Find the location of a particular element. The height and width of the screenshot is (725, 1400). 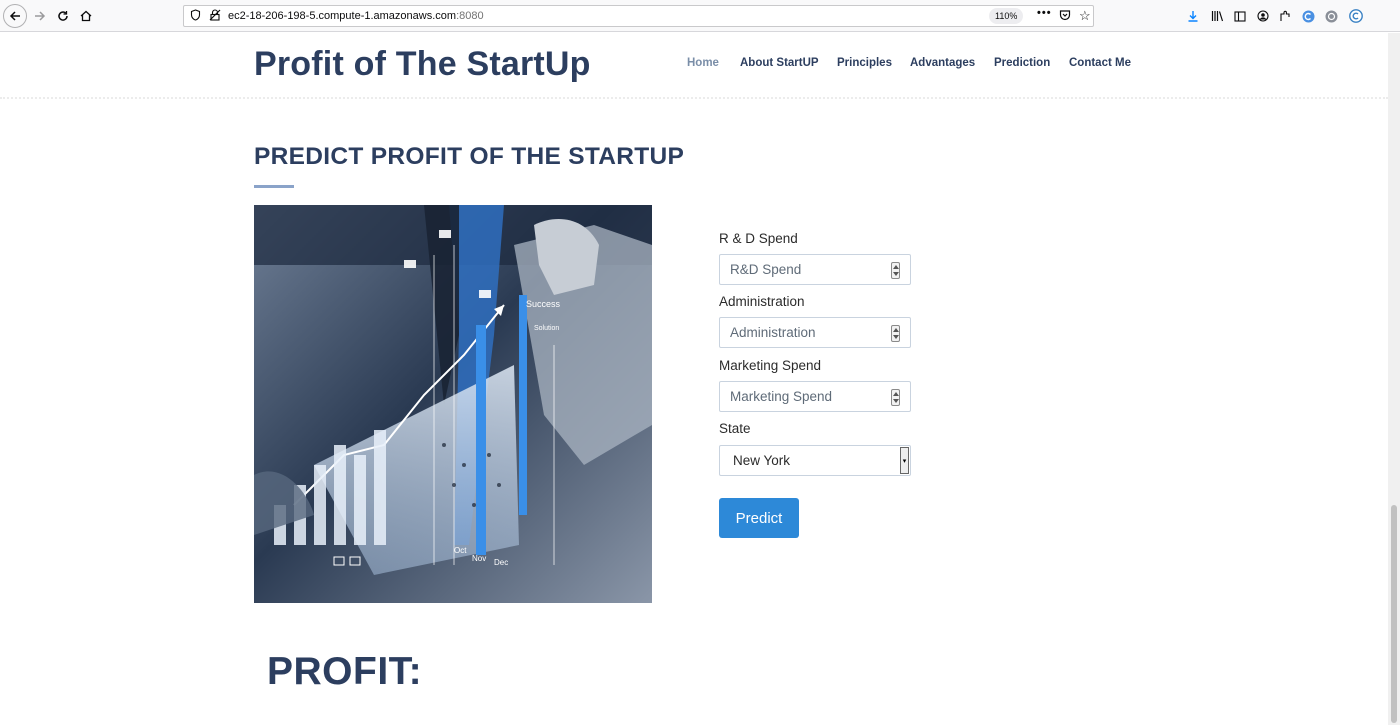

svg-text: Oct is located at coordinates (460, 550).